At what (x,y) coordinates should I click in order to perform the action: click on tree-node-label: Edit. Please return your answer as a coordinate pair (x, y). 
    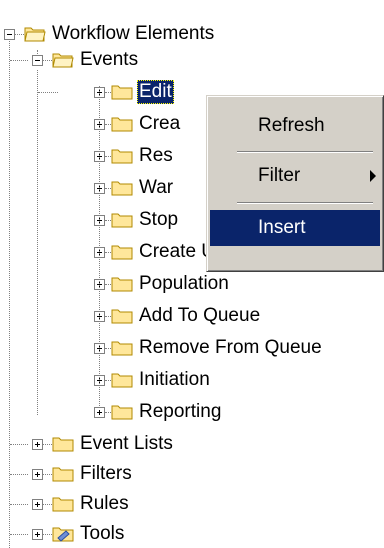
    Looking at the image, I should click on (155, 92).